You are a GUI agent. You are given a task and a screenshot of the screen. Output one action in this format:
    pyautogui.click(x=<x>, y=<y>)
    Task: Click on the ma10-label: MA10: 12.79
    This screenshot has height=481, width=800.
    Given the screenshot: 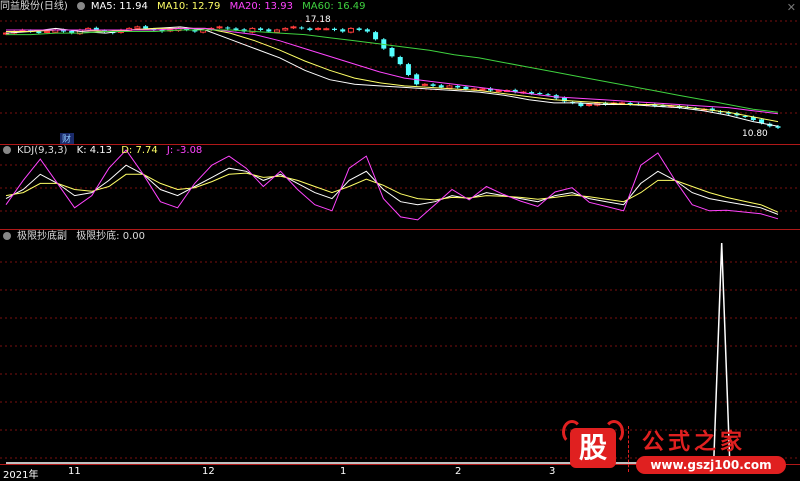 What is the action you would take?
    pyautogui.click(x=189, y=6)
    